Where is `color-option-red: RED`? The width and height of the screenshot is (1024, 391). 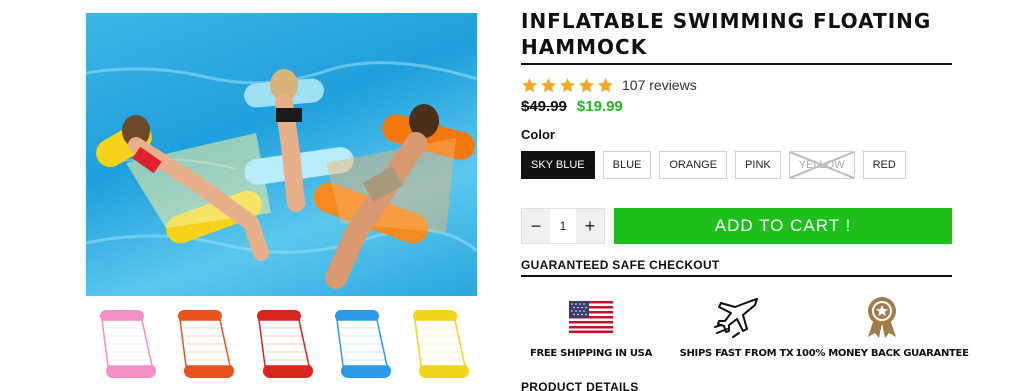
color-option-red: RED is located at coordinates (884, 165).